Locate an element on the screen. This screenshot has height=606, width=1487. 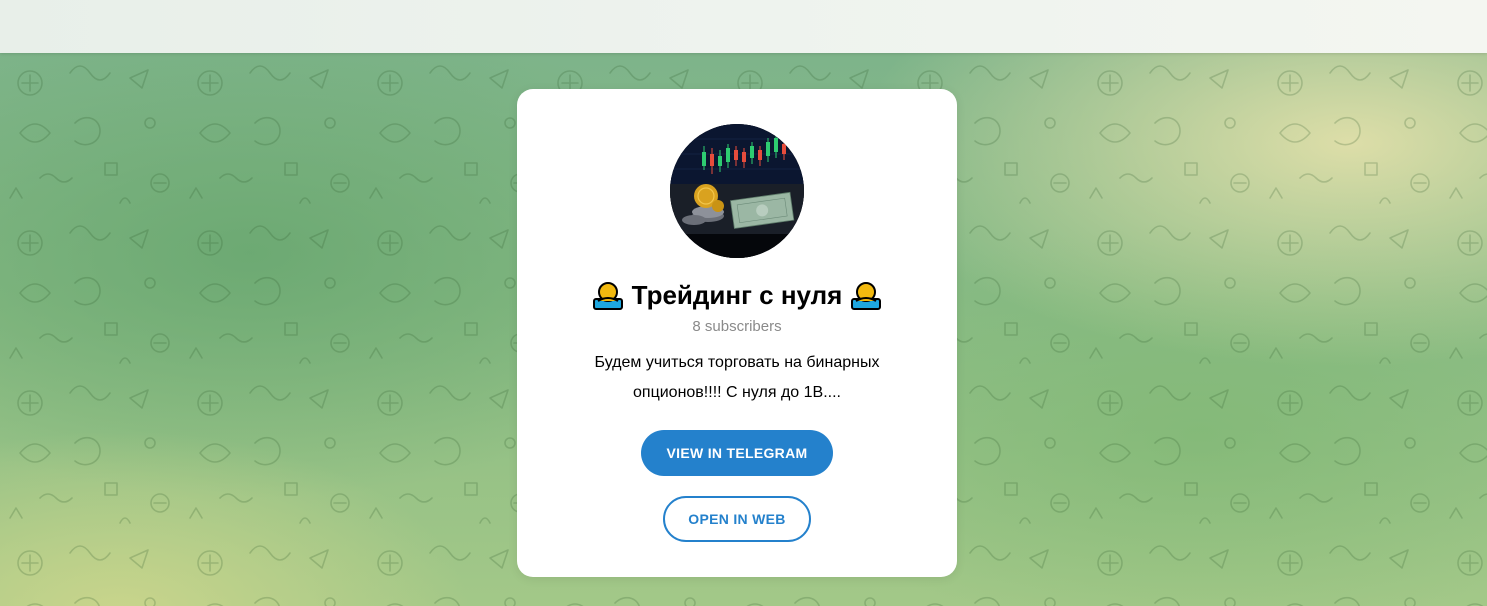
subscriber-count: 8 subscribers is located at coordinates (737, 326).